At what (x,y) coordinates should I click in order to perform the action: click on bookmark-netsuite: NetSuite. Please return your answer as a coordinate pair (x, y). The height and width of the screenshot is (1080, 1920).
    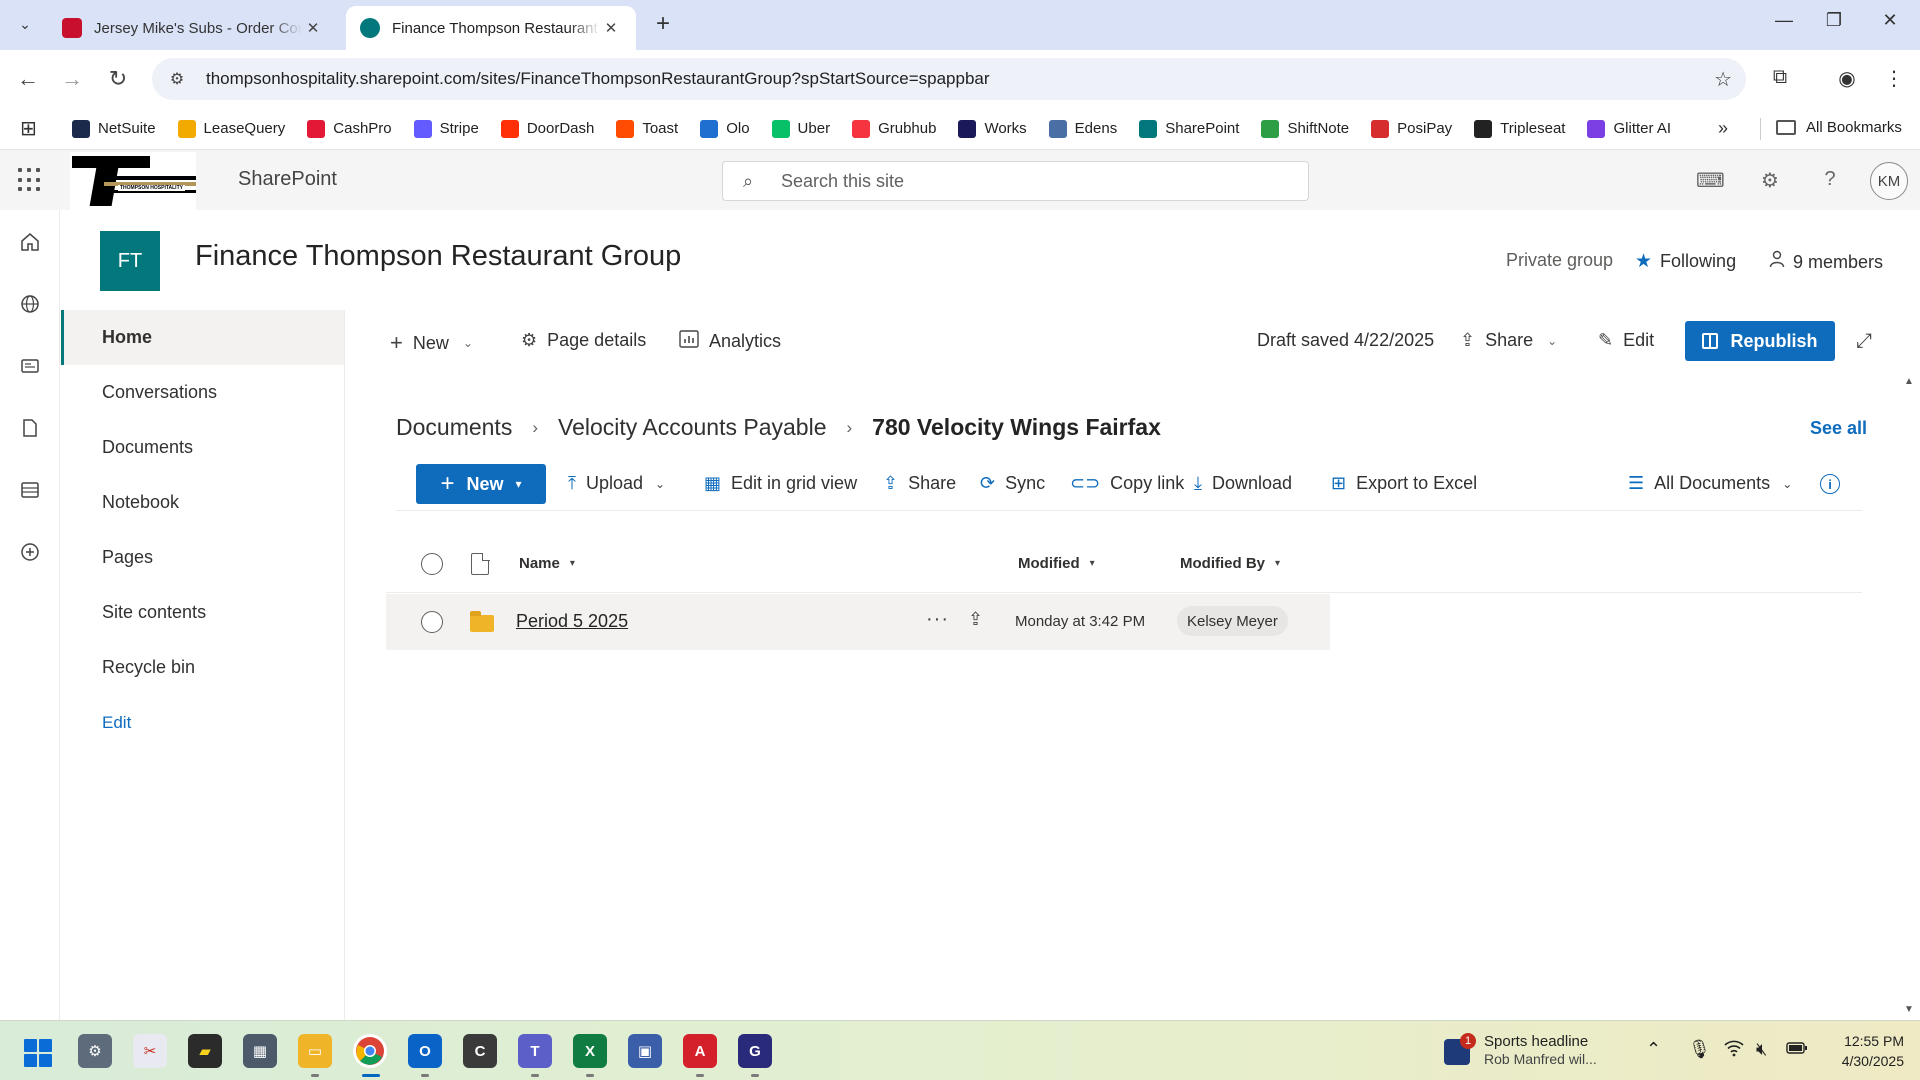
    Looking at the image, I should click on (114, 128).